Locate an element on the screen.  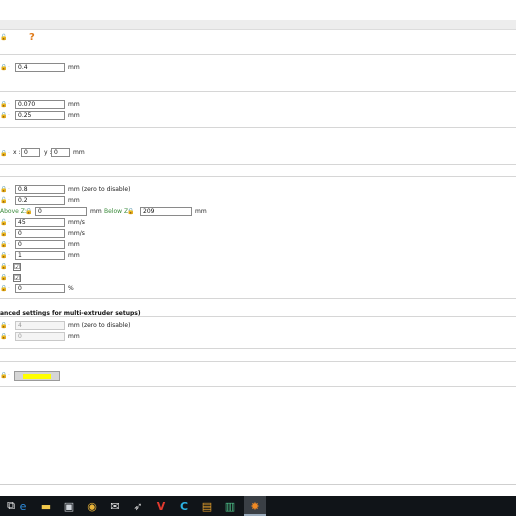
help-icon: ? is located at coordinates (32, 38).